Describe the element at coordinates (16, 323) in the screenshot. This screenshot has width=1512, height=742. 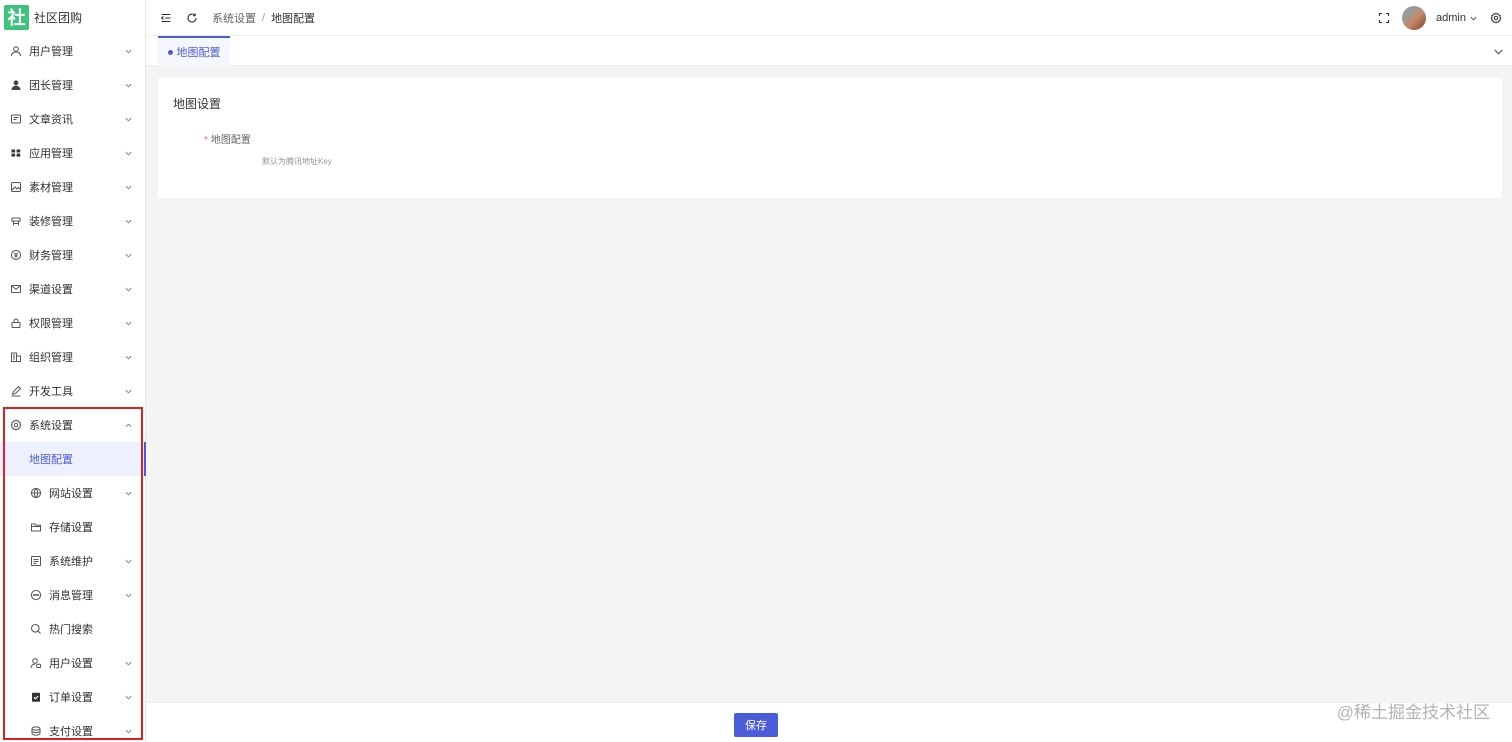
I see `lock-icon` at that location.